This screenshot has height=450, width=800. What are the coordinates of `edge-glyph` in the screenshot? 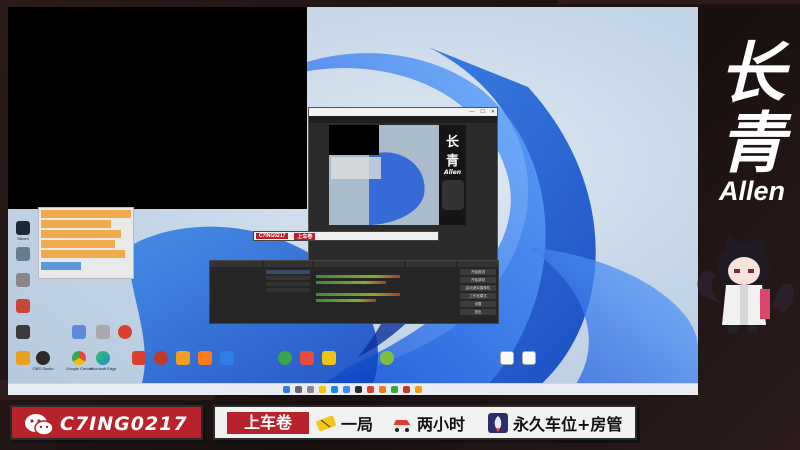 It's located at (103, 358).